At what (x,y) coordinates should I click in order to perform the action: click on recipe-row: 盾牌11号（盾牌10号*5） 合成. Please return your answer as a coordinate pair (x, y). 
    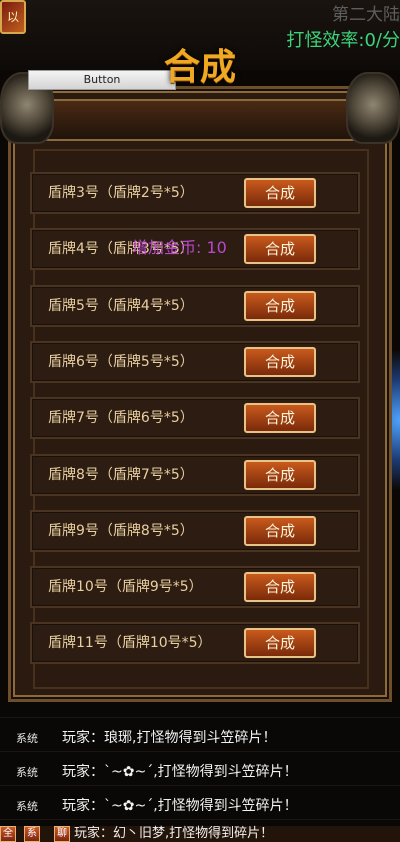
    Looking at the image, I should click on (195, 643).